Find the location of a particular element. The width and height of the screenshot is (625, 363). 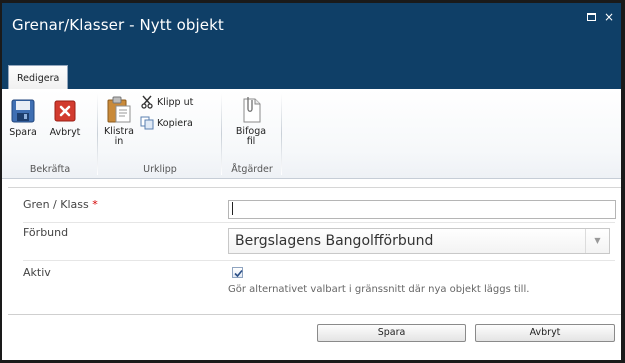

ribbon-group-atgarder: Bifoga fil Åtgärder is located at coordinates (252, 133).